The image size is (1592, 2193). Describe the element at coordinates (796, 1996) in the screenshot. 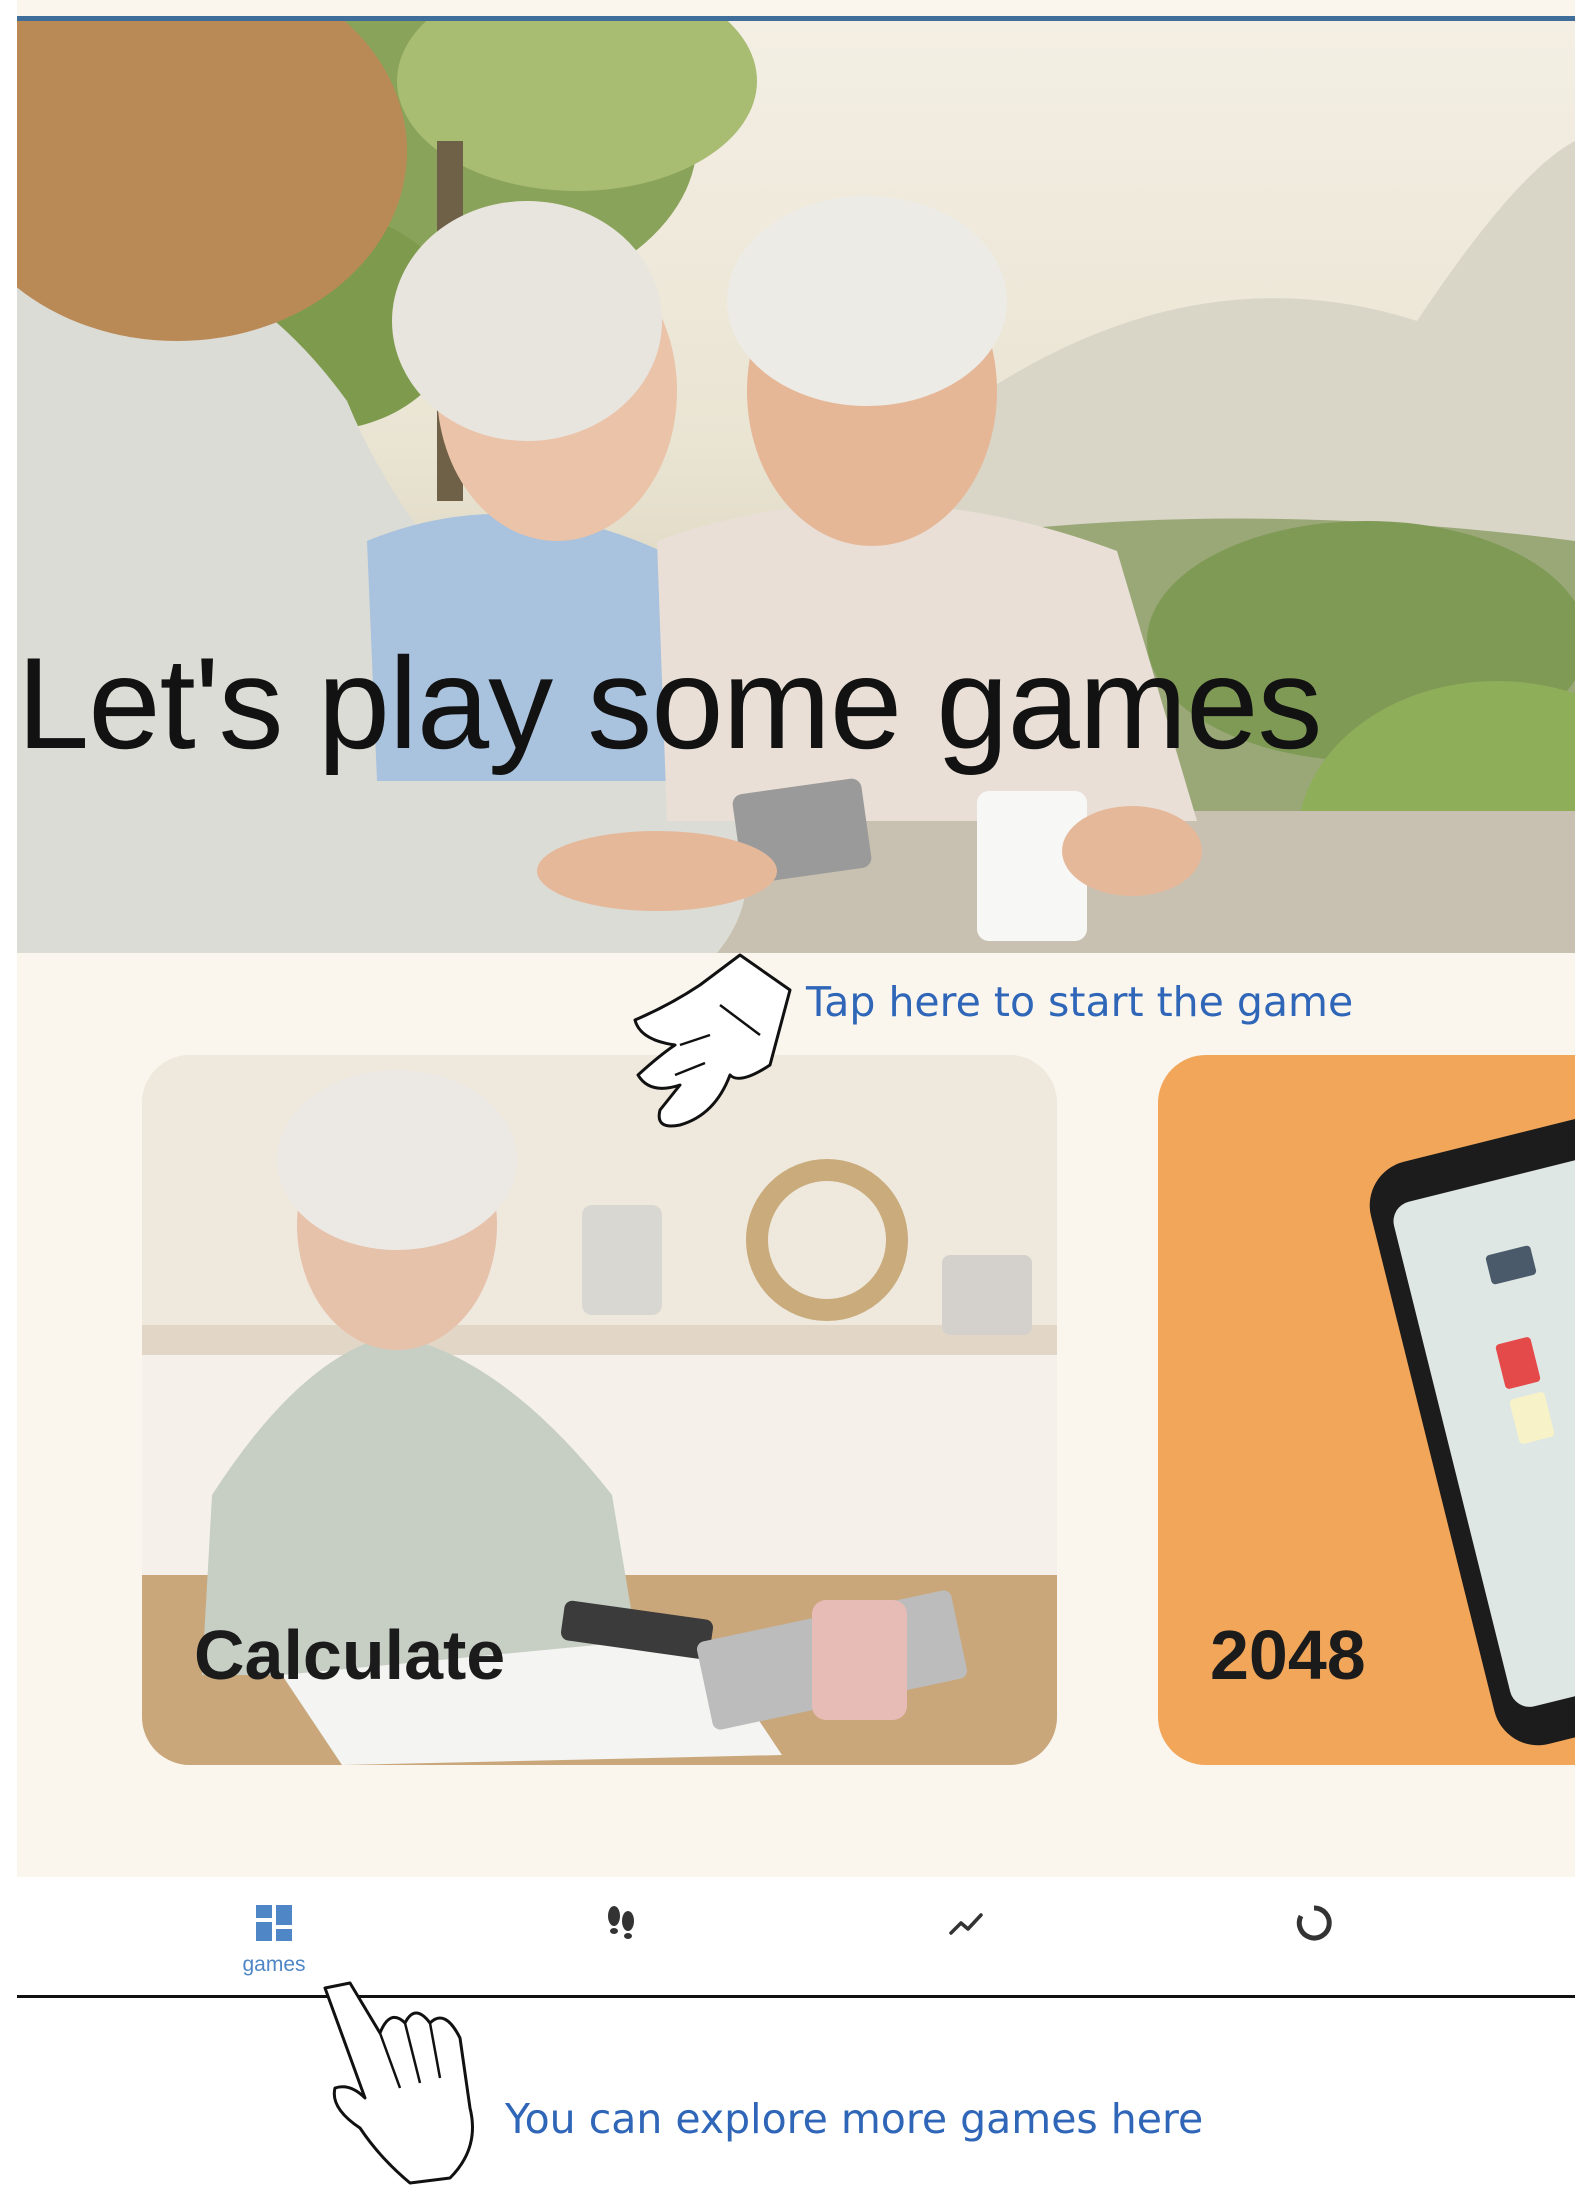

I see `screen-bottom-divider` at that location.